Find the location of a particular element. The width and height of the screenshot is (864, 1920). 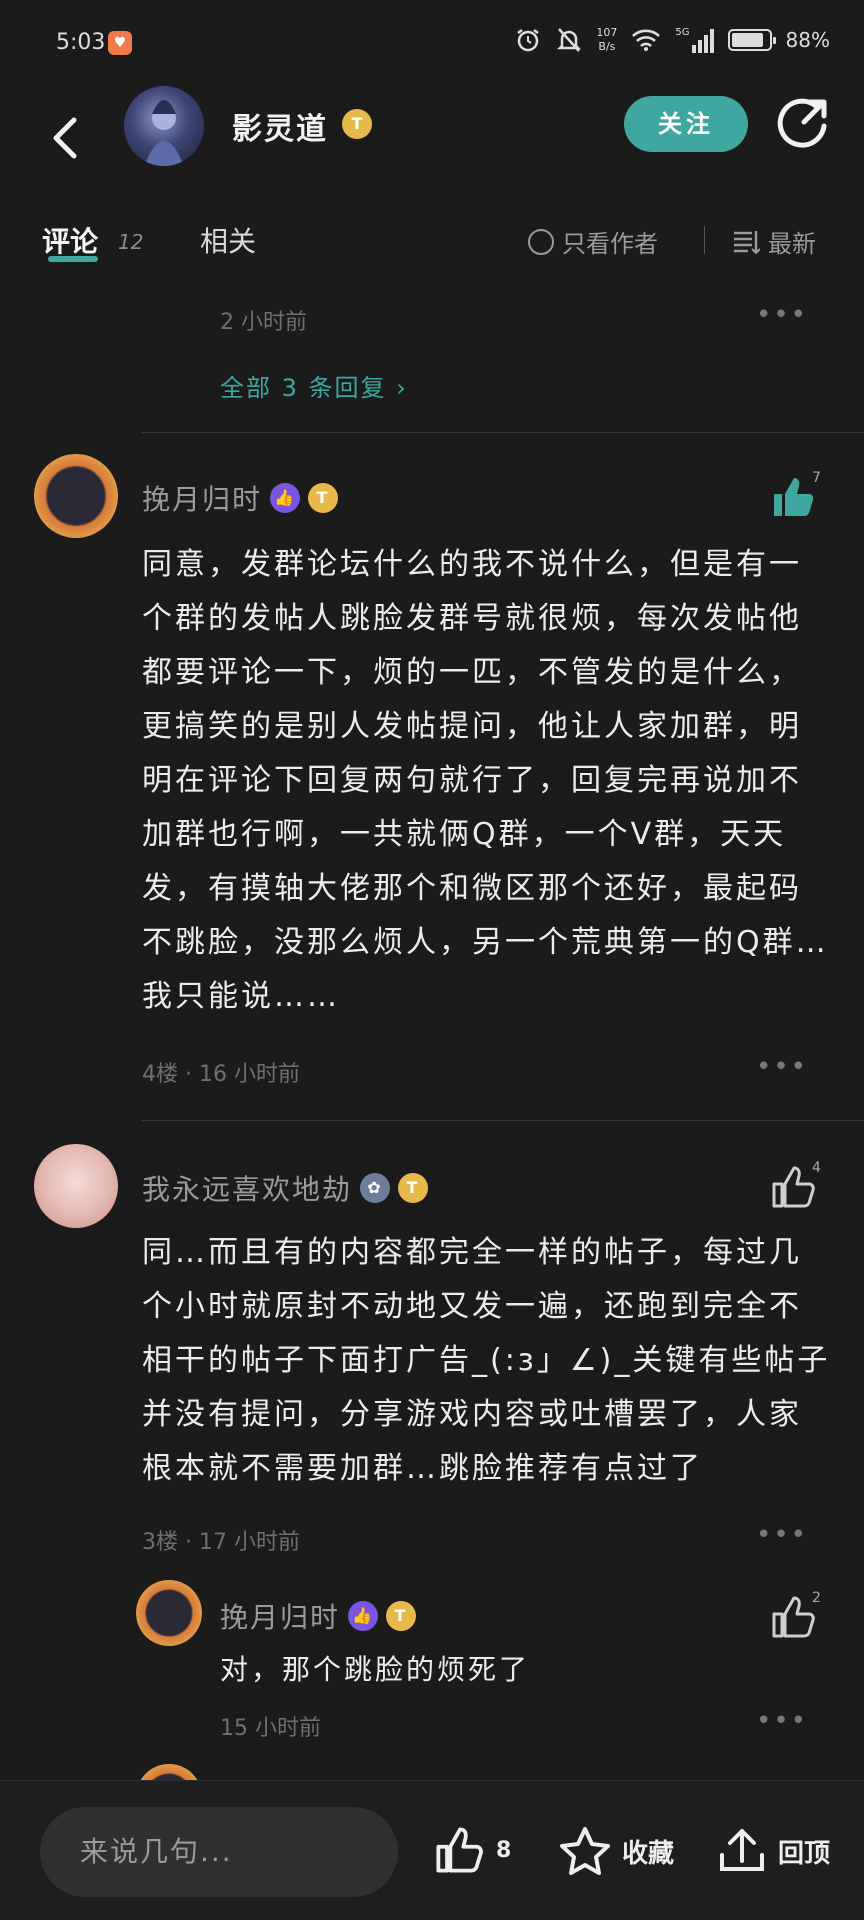

reply-name: 挽月归时 is located at coordinates (280, 1616).